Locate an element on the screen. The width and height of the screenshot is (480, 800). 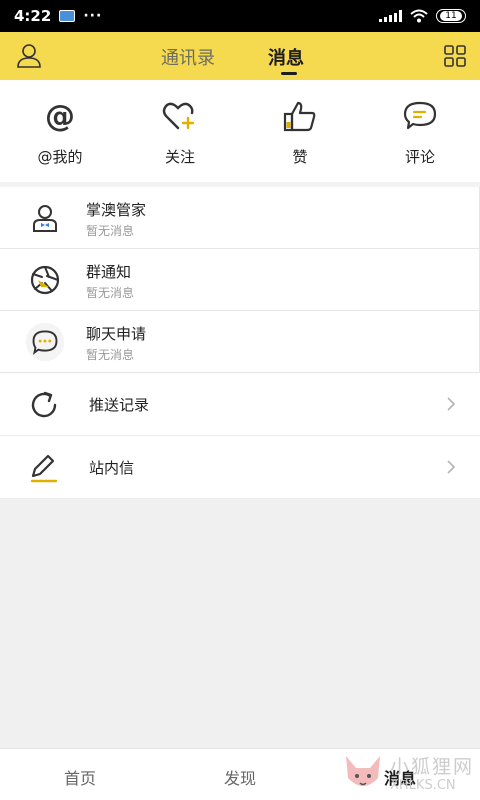
status-bar: 4:22 ··· 11 is located at coordinates (240, 16).